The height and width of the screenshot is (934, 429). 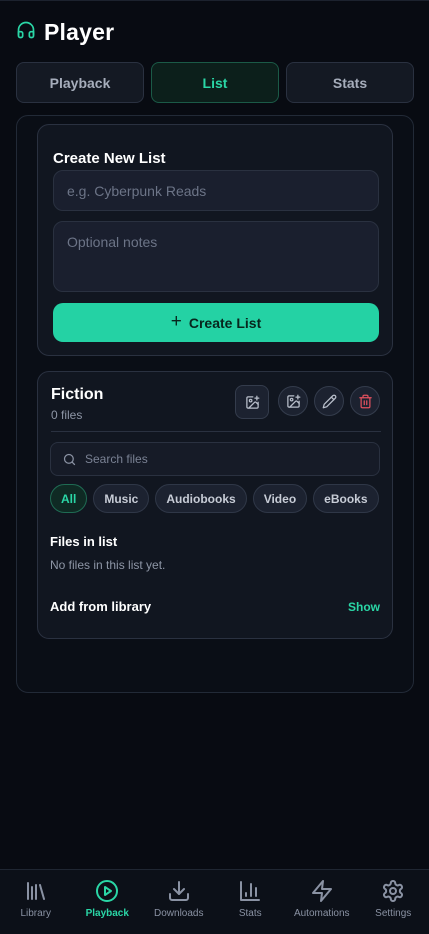 What do you see at coordinates (216, 256) in the screenshot?
I see `list-notes-textarea: Optional notes` at bounding box center [216, 256].